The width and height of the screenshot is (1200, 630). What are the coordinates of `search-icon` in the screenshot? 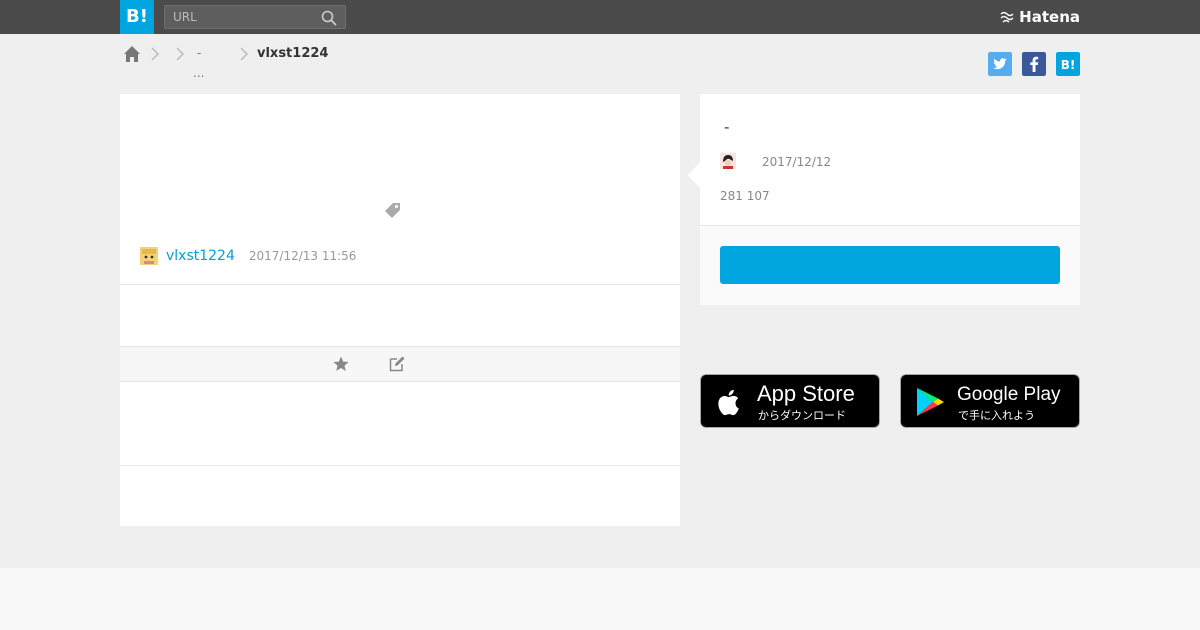 It's located at (329, 18).